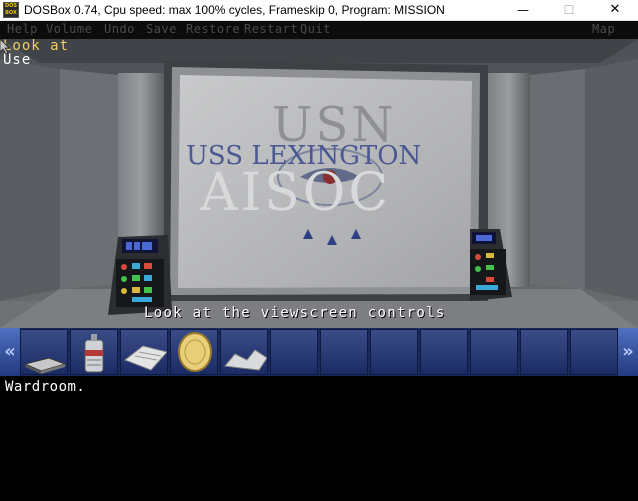  Describe the element at coordinates (69, 29) in the screenshot. I see `menu-volume: Volume` at that location.